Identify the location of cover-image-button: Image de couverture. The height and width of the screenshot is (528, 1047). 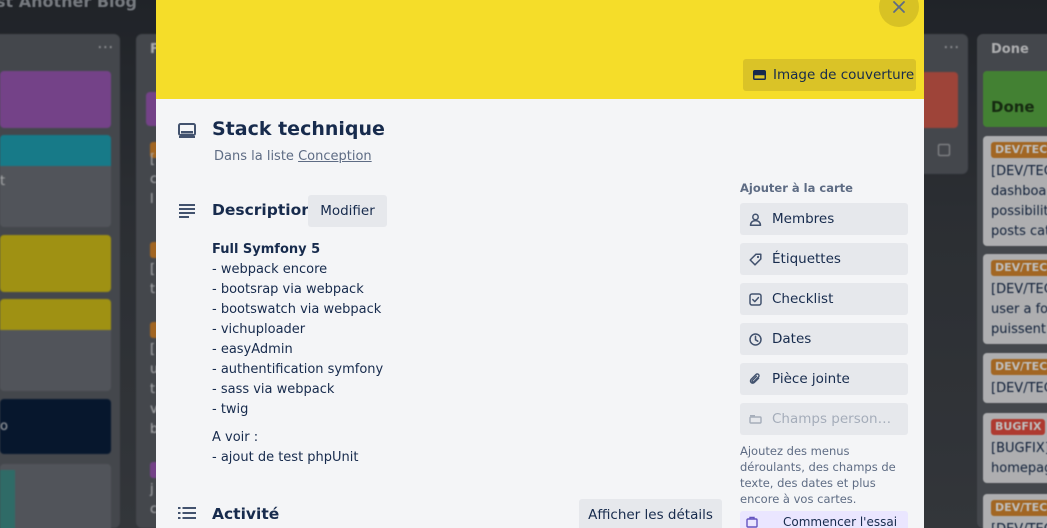
(829, 75).